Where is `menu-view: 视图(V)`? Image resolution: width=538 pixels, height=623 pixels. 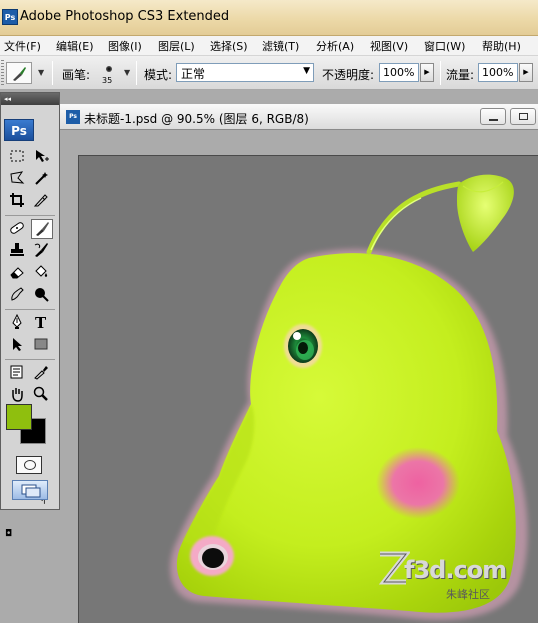 menu-view: 视图(V) is located at coordinates (389, 46).